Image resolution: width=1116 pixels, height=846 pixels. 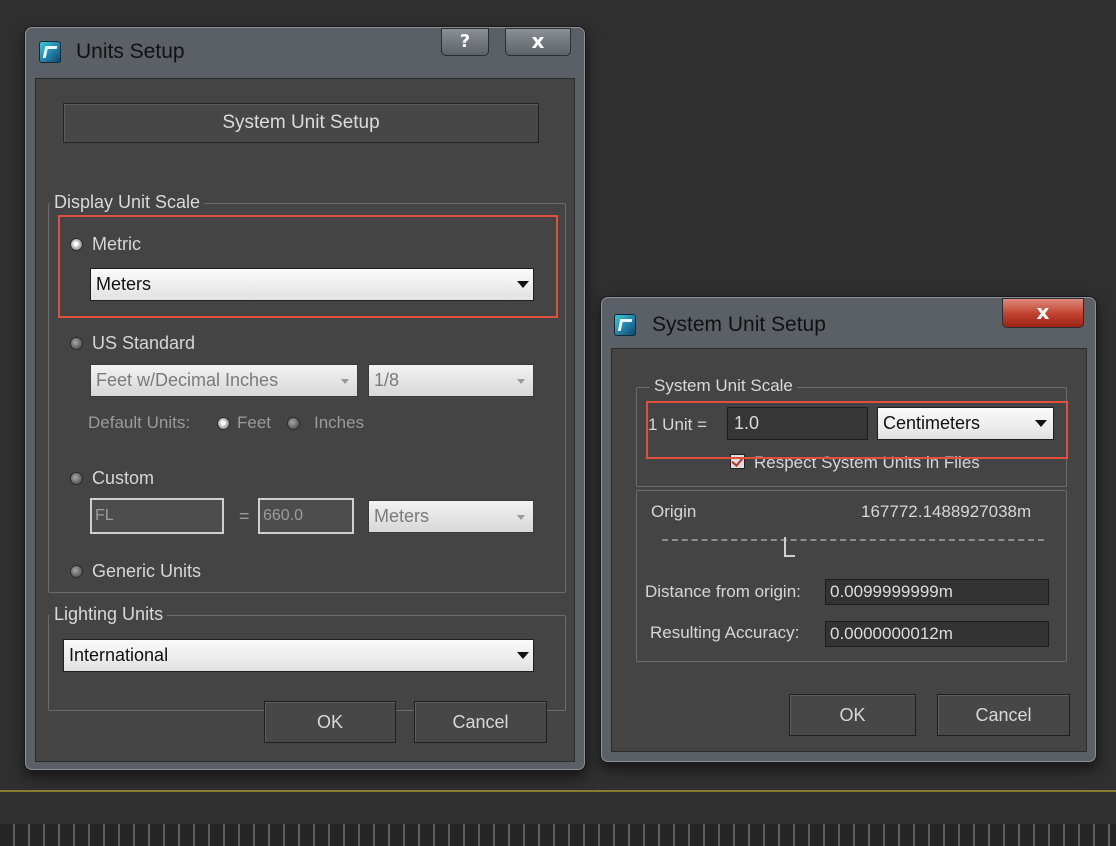 I want to click on custom-radio, so click(x=76, y=478).